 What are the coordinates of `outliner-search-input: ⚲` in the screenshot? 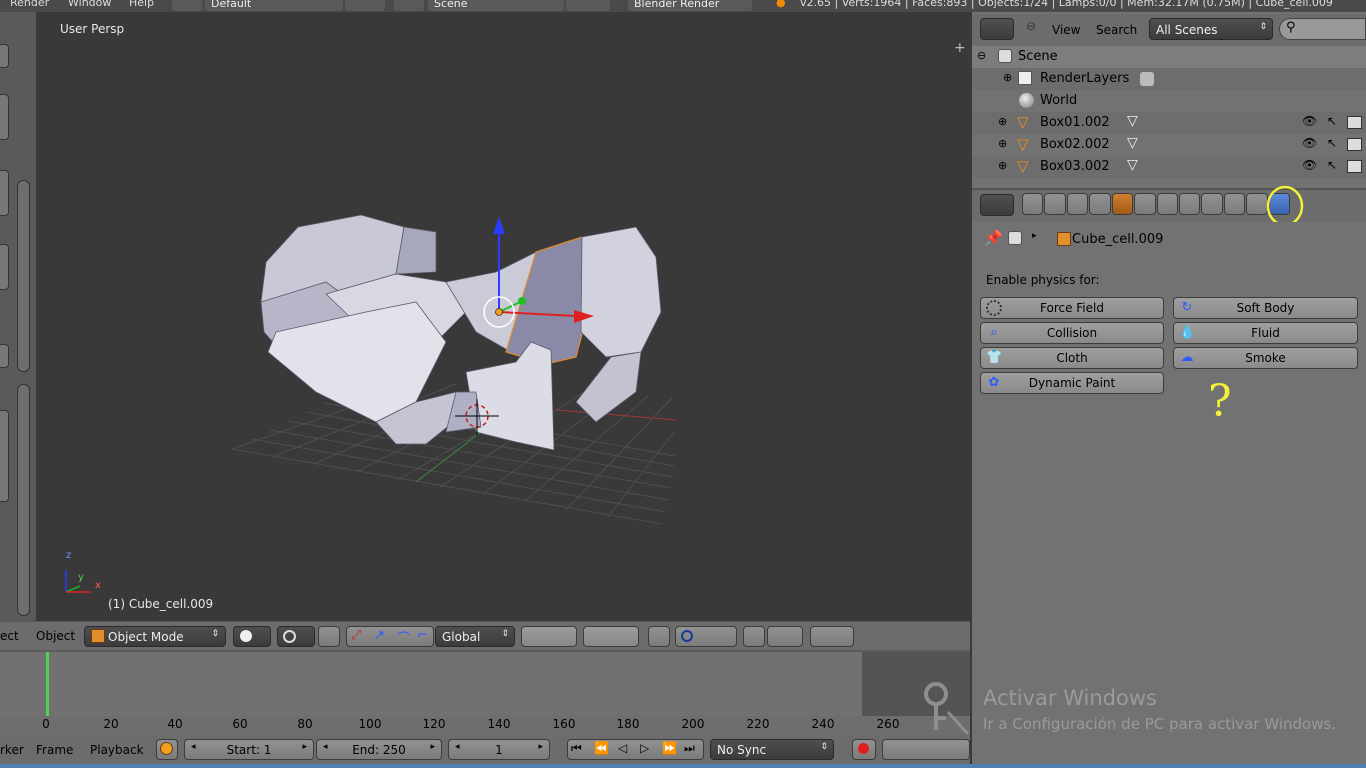 It's located at (1322, 29).